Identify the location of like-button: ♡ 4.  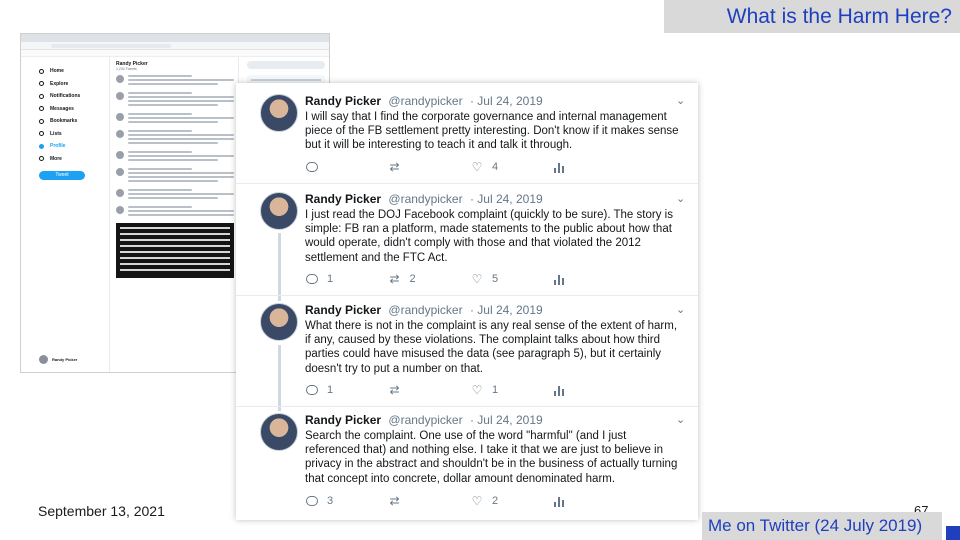
(511, 167).